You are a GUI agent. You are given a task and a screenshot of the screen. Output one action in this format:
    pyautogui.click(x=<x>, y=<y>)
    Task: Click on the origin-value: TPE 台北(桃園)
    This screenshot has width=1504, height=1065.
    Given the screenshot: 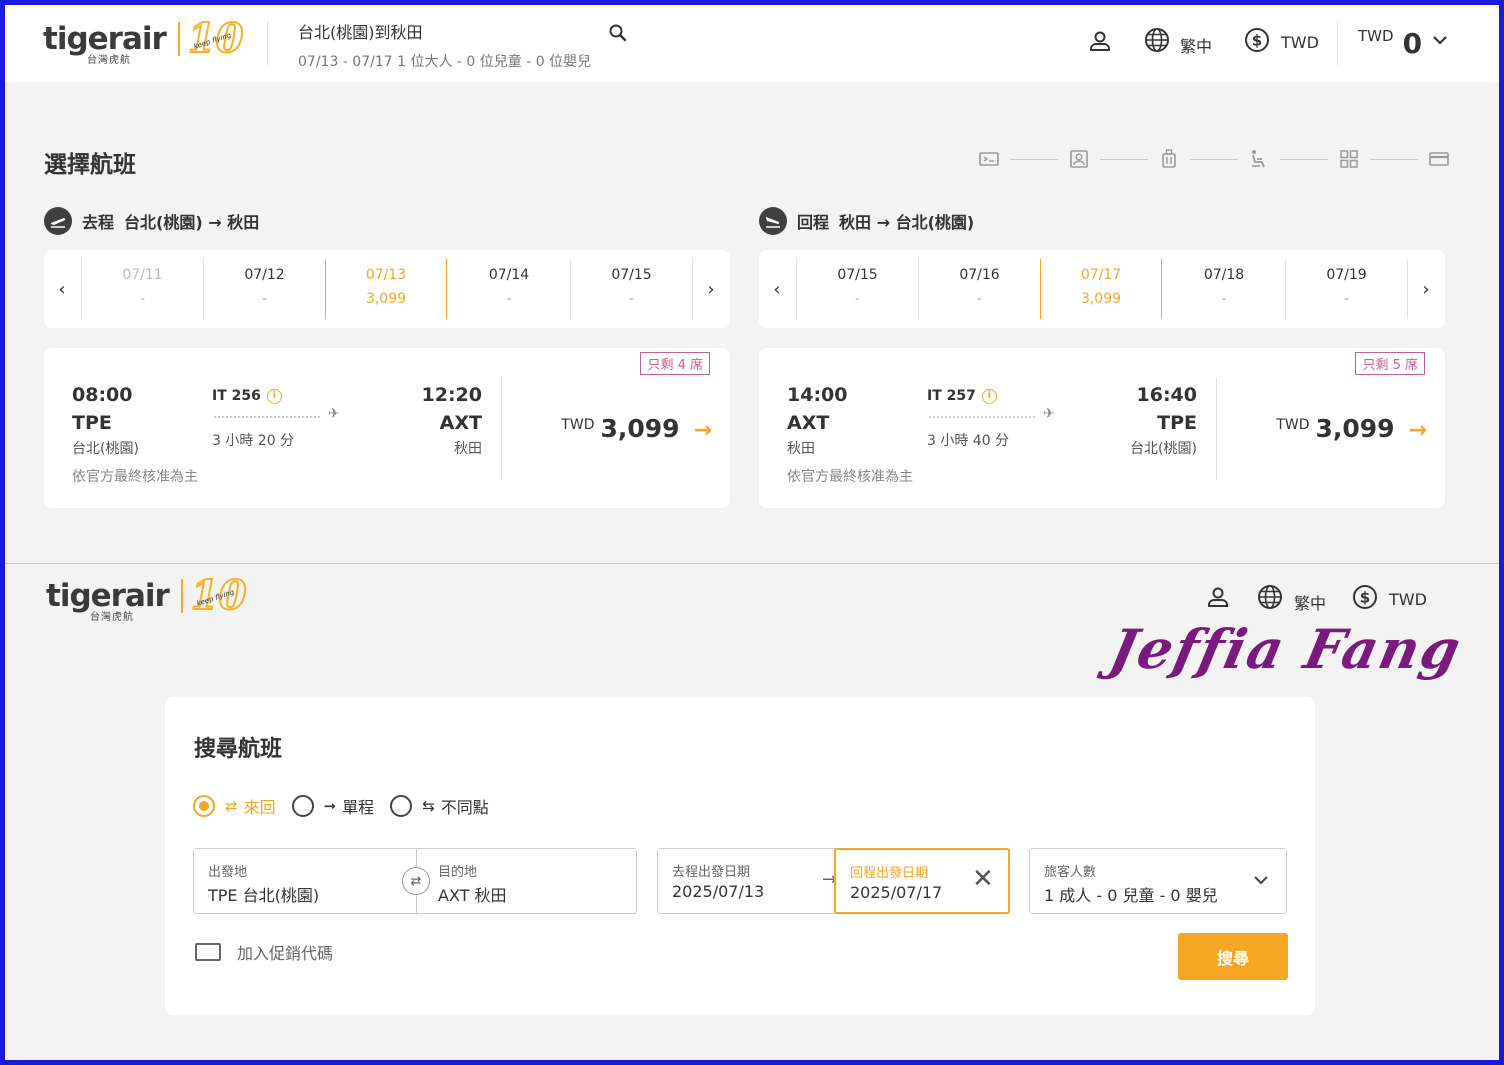 What is the action you would take?
    pyautogui.click(x=264, y=895)
    